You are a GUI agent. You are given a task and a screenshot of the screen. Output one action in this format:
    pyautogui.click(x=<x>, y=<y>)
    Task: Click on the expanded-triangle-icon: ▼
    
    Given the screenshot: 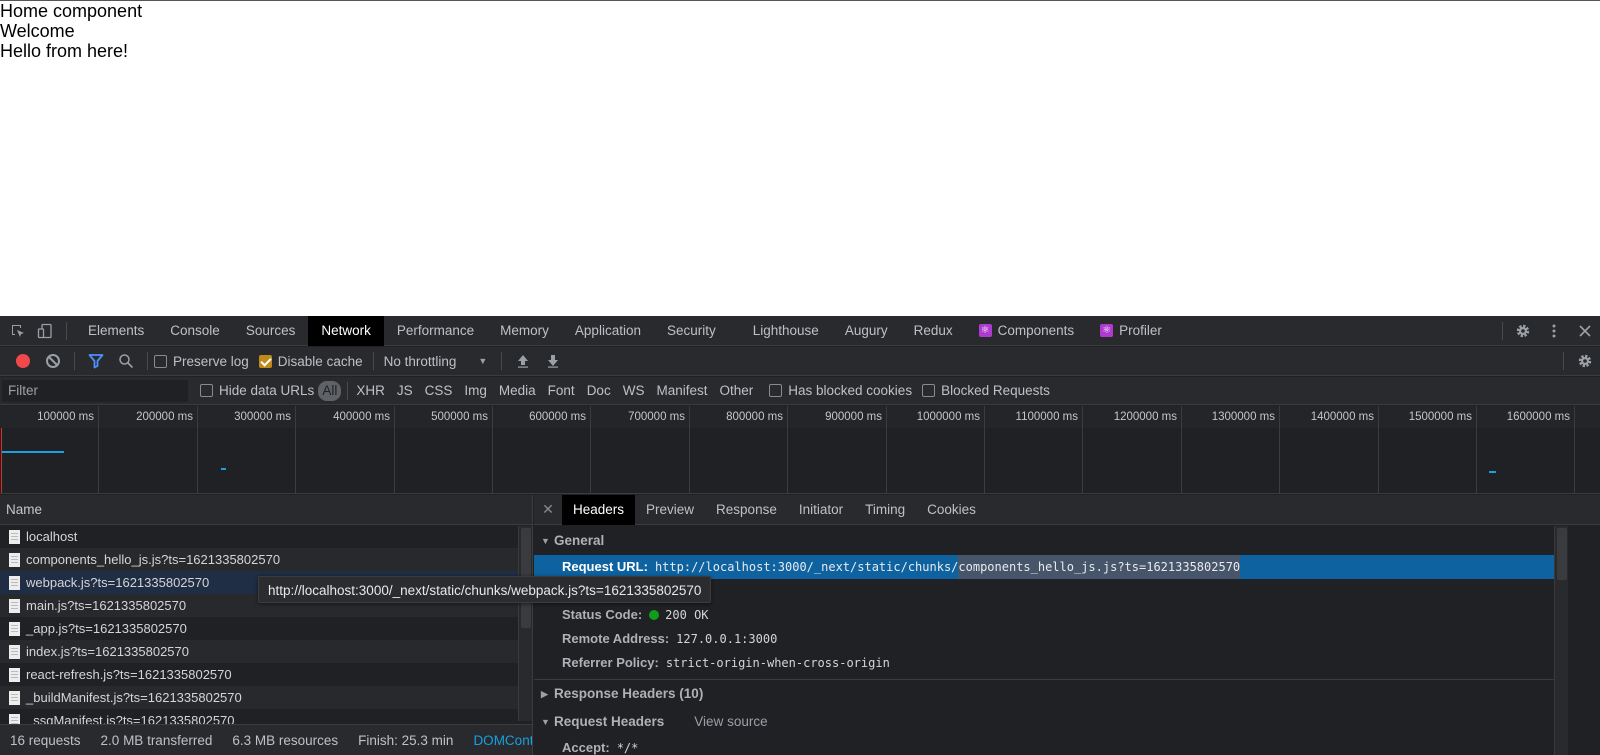 What is the action you would take?
    pyautogui.click(x=545, y=722)
    